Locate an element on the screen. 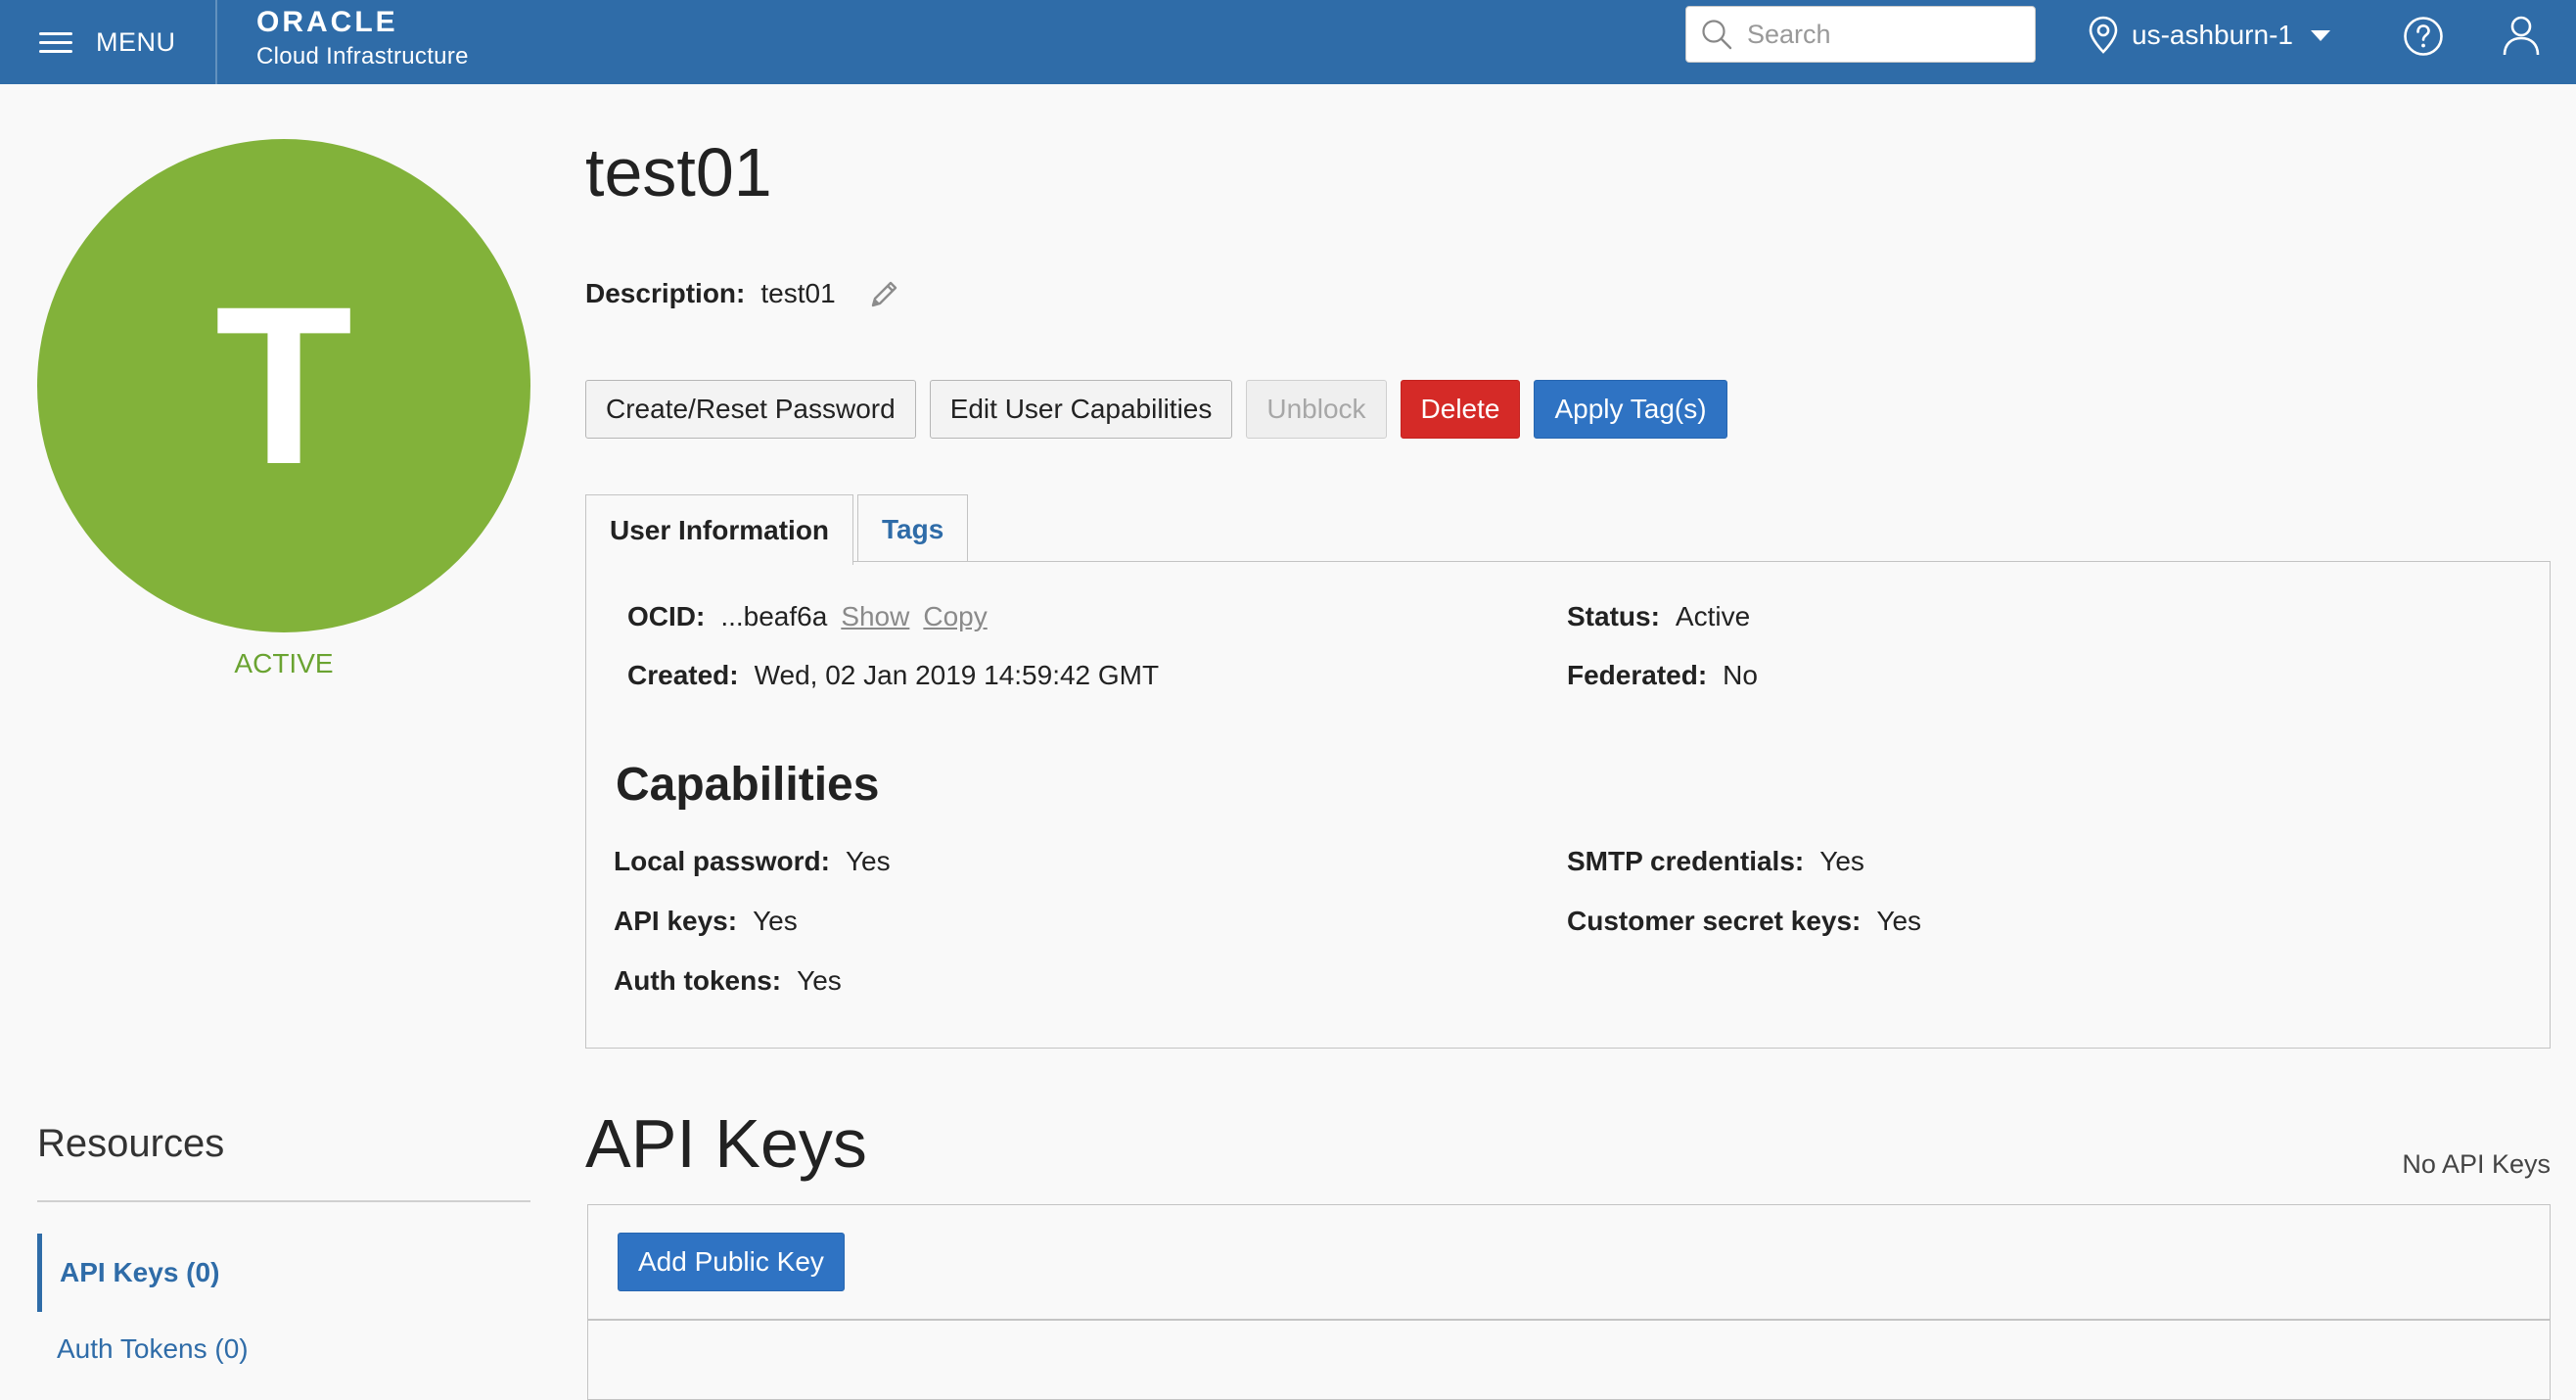 The width and height of the screenshot is (2576, 1400). api-keys-capability-label: API keys: is located at coordinates (676, 921).